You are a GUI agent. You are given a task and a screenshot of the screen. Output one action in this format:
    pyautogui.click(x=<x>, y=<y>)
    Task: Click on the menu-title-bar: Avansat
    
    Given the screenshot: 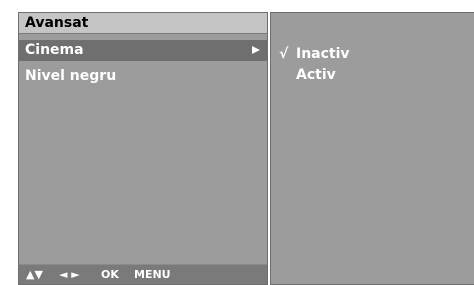 What is the action you would take?
    pyautogui.click(x=143, y=23)
    